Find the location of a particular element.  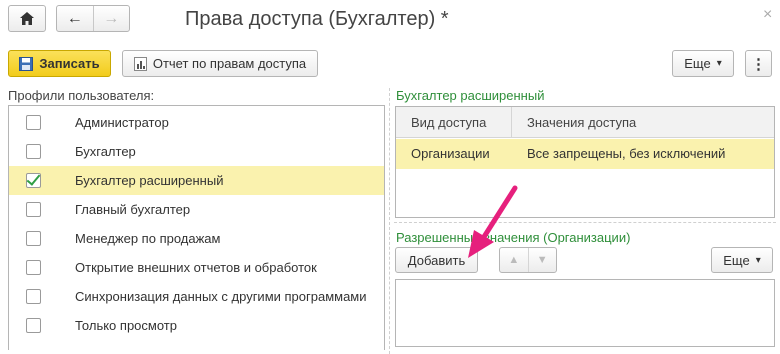

annotation-arrow-icon is located at coordinates (493, 221).